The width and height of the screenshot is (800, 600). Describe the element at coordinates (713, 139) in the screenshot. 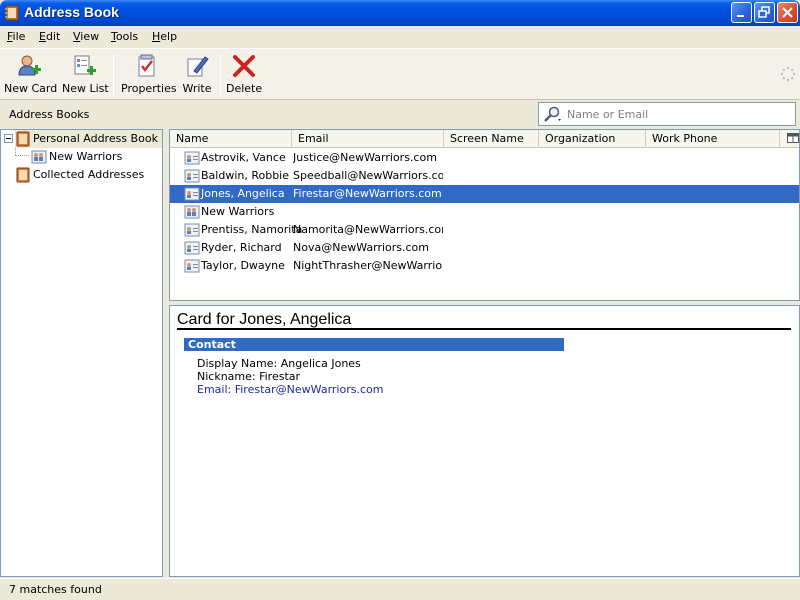

I see `column-header-work-phone: Work Phone` at that location.